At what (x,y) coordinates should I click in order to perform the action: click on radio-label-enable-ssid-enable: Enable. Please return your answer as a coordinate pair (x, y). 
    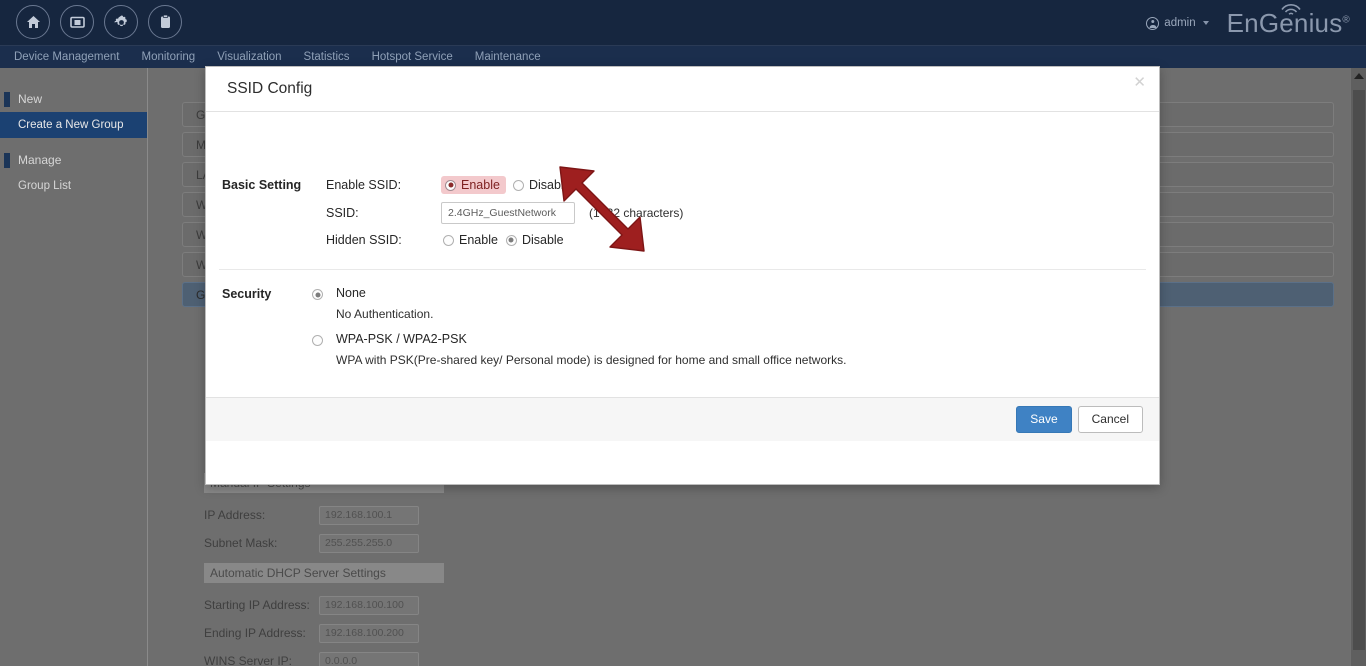
    Looking at the image, I should click on (480, 185).